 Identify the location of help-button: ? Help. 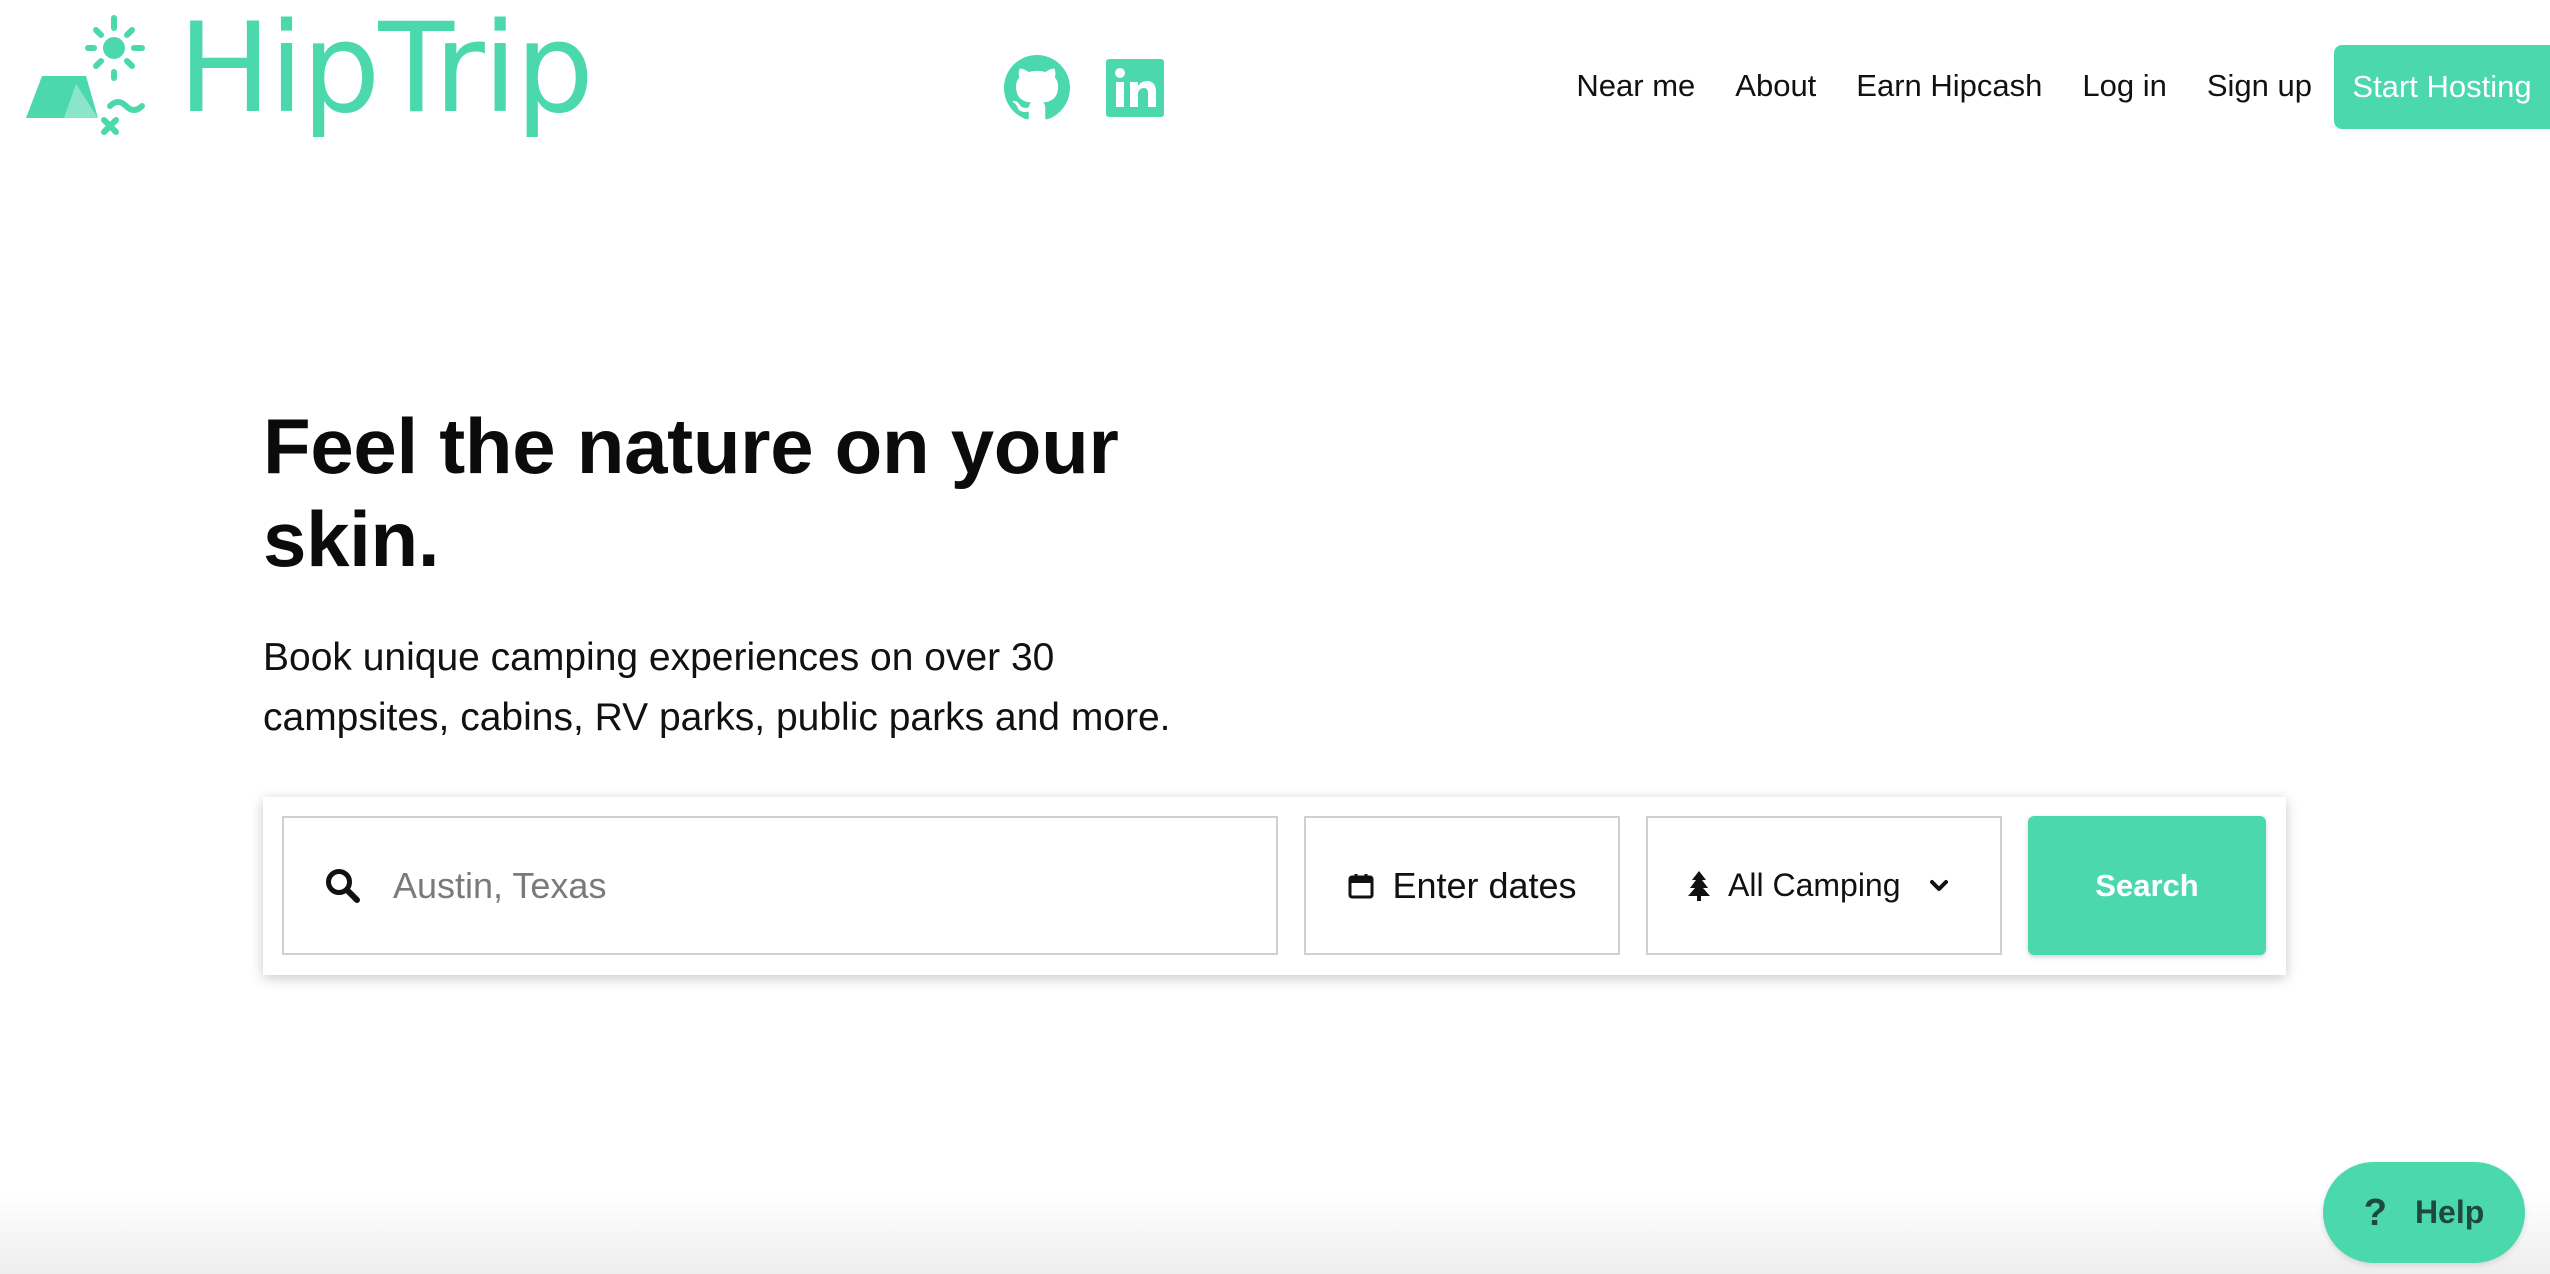
(2424, 1212).